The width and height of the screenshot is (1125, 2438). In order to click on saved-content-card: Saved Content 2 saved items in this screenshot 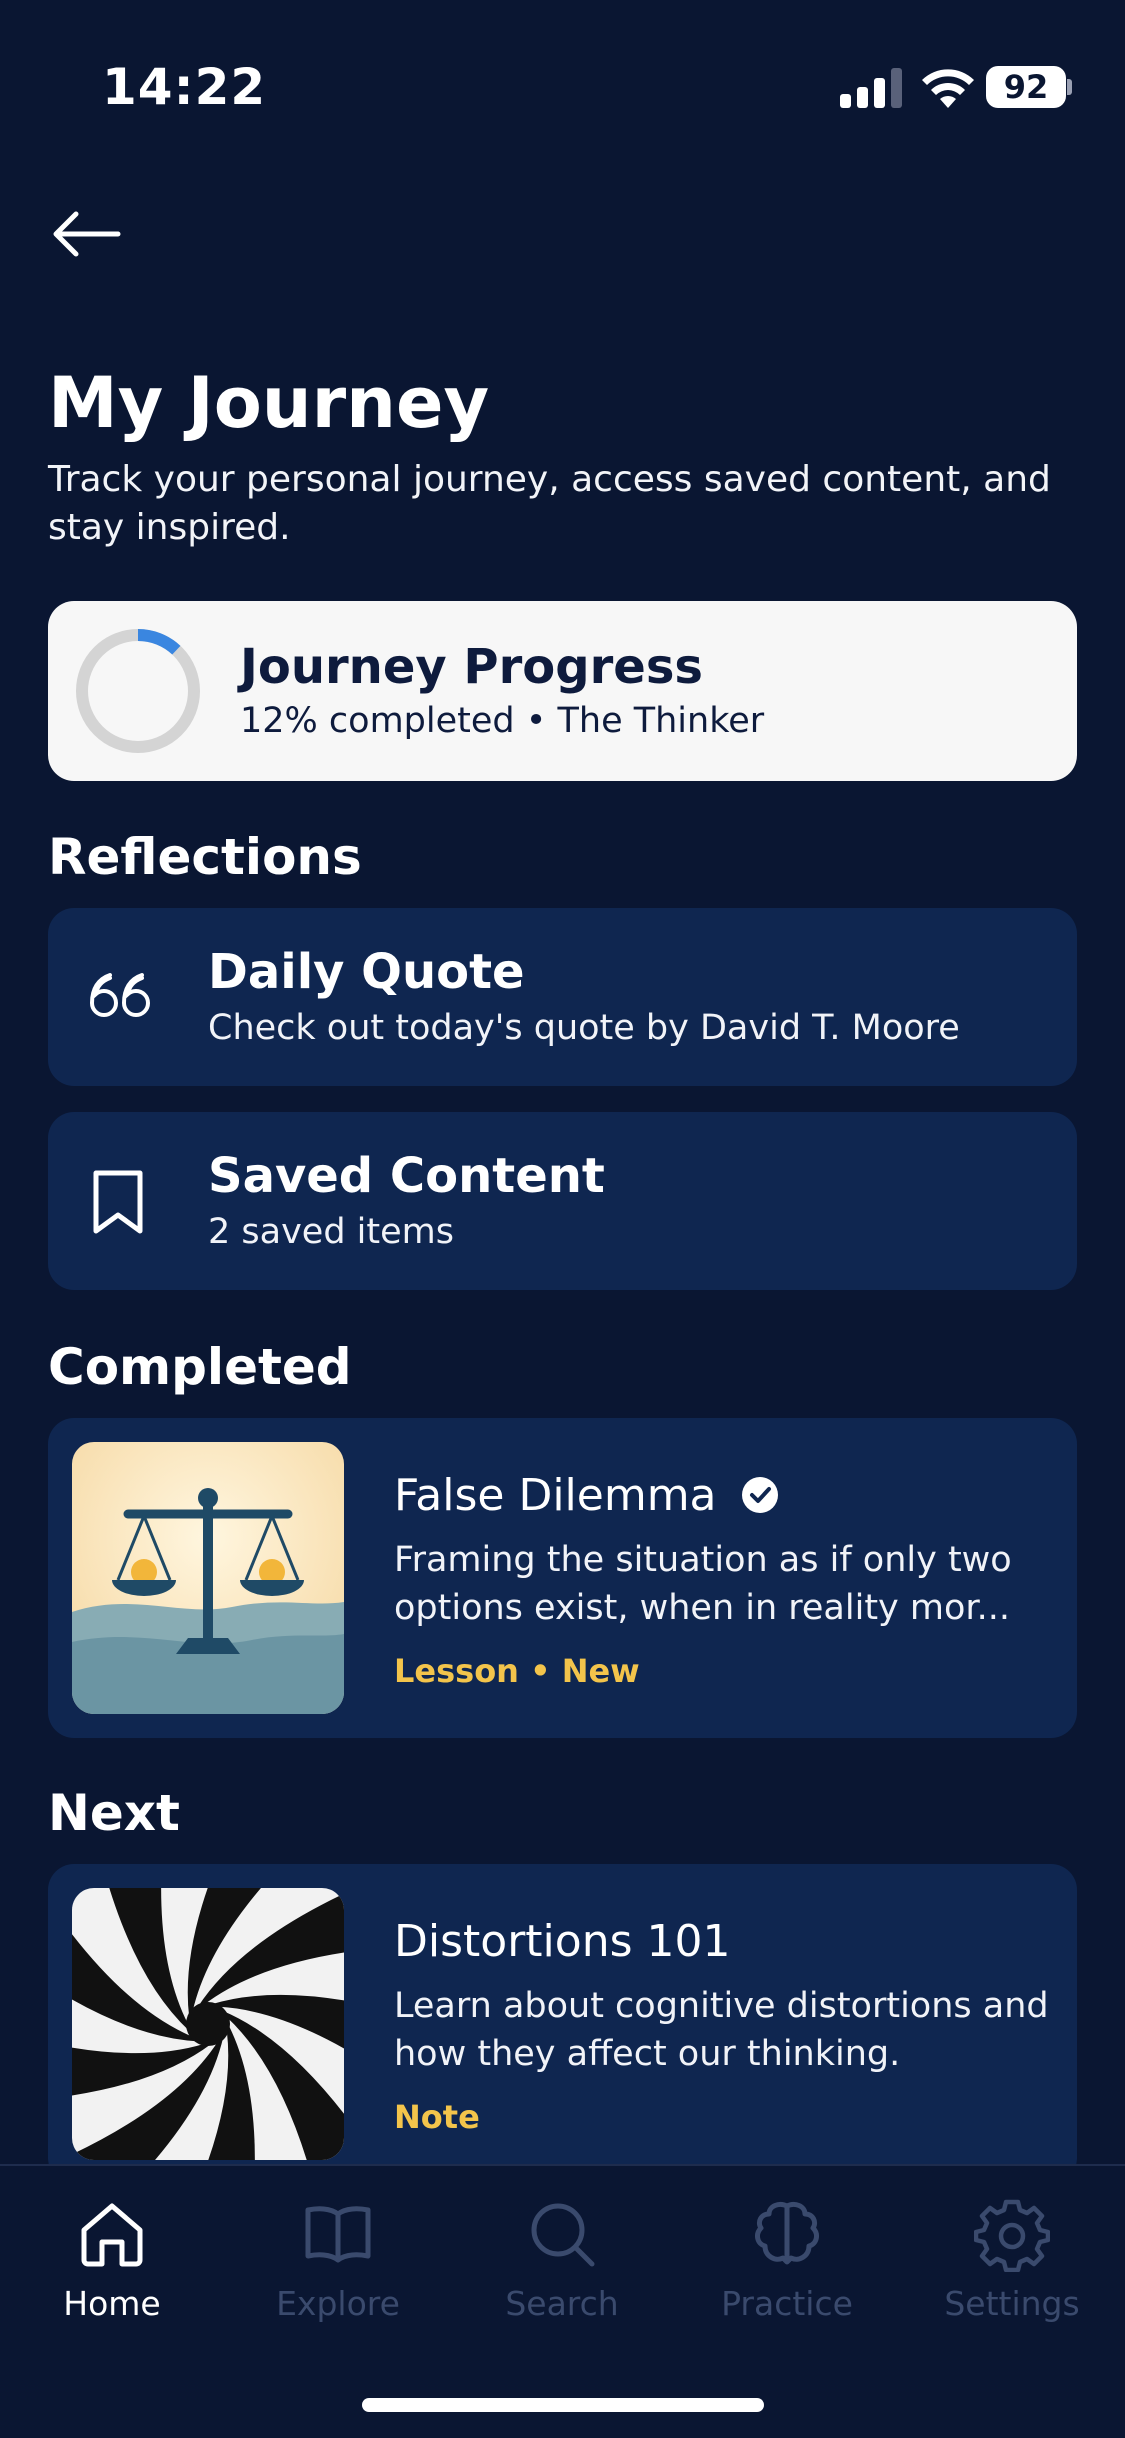, I will do `click(562, 1201)`.